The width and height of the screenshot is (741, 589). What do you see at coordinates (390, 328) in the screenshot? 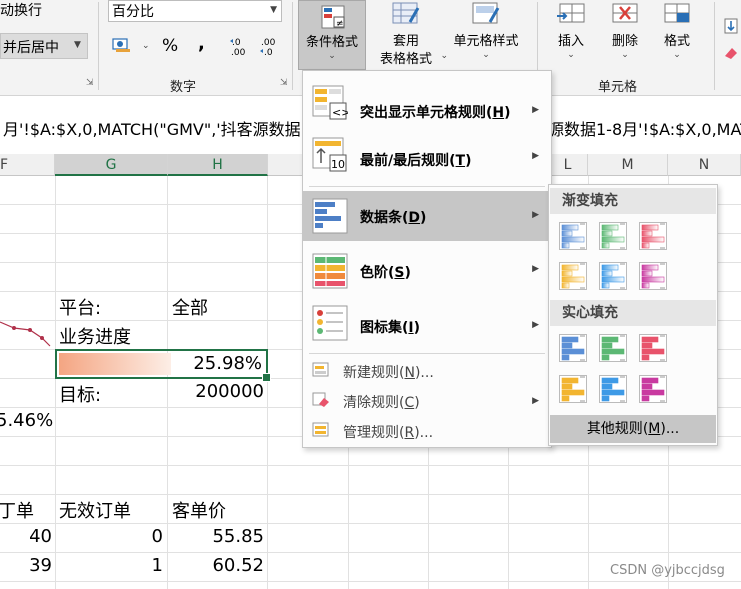
I see `menu-item-label: 图标集(I)` at bounding box center [390, 328].